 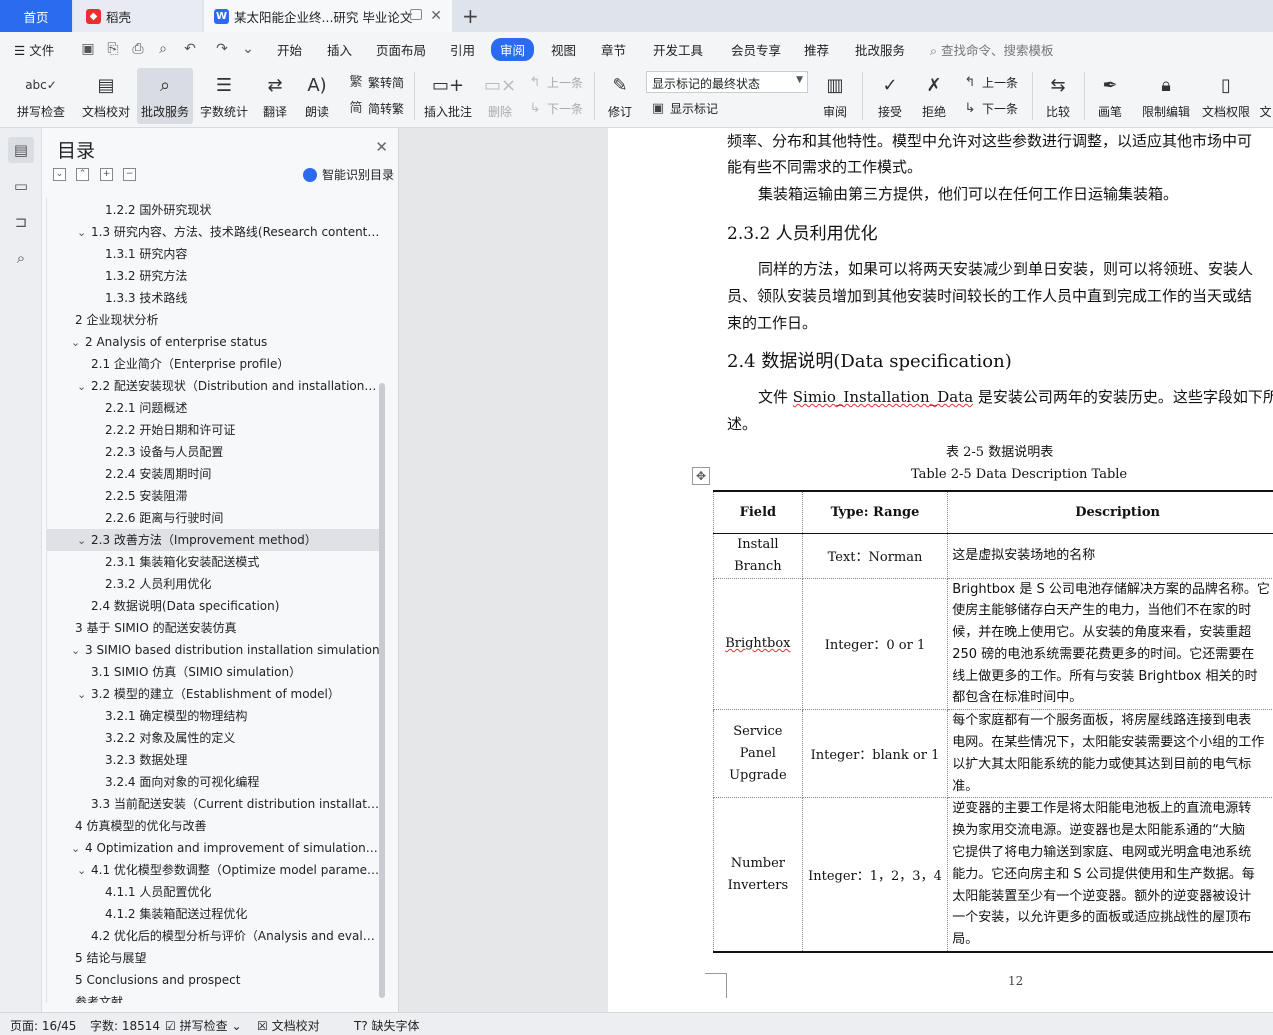 What do you see at coordinates (163, 49) in the screenshot?
I see `print-preview-icon: ⌕` at bounding box center [163, 49].